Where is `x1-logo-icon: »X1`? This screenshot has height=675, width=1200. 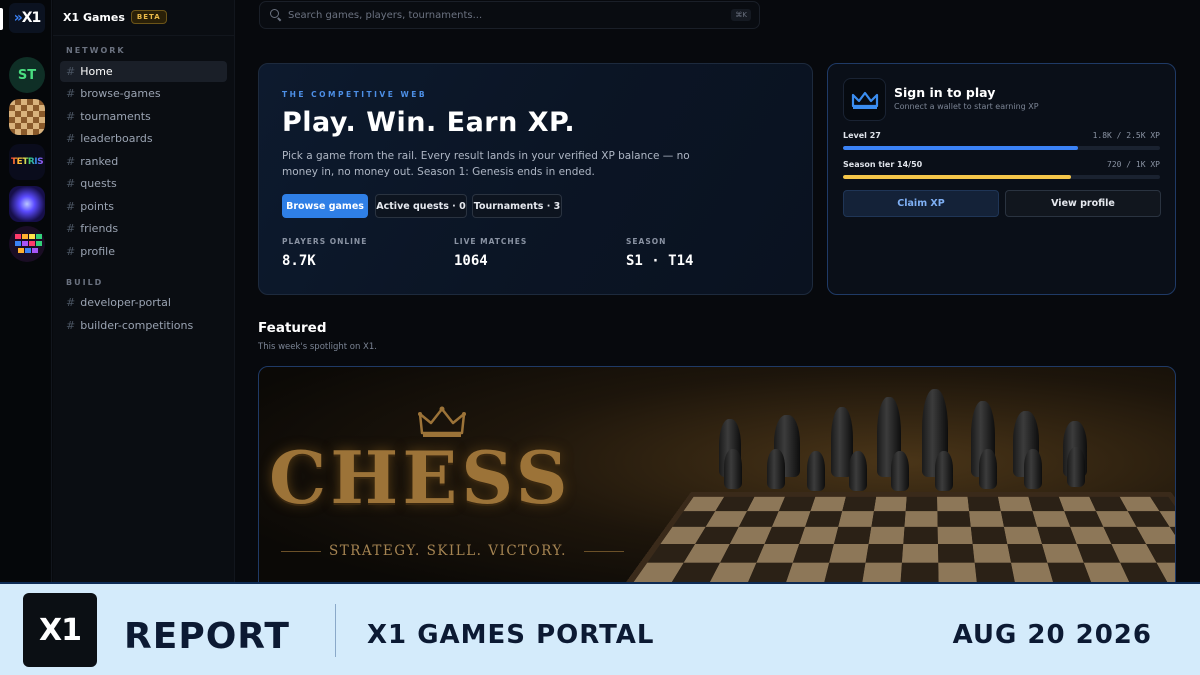
x1-logo-icon: »X1 is located at coordinates (27, 18).